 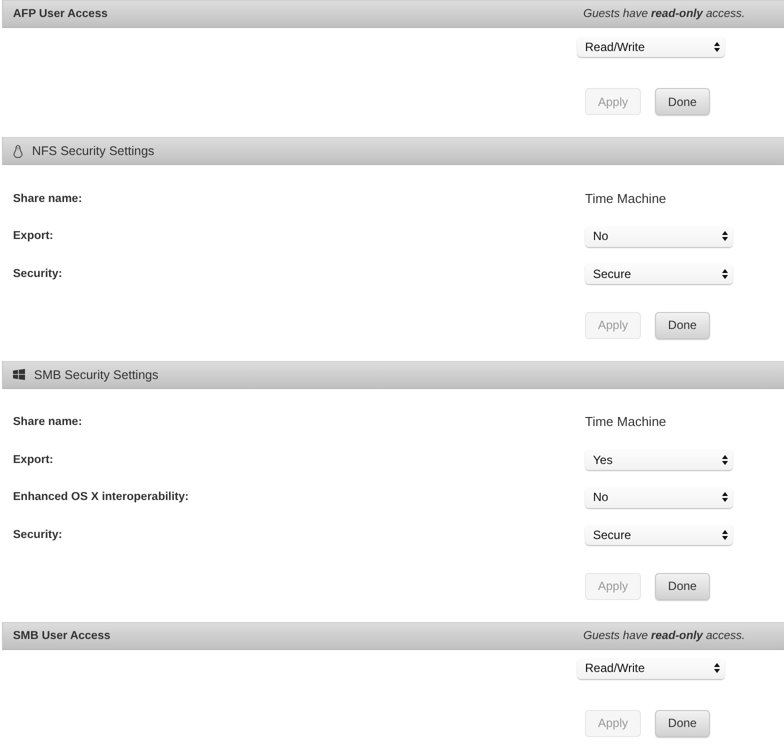 What do you see at coordinates (60, 14) in the screenshot?
I see `section-title: AFP User Access` at bounding box center [60, 14].